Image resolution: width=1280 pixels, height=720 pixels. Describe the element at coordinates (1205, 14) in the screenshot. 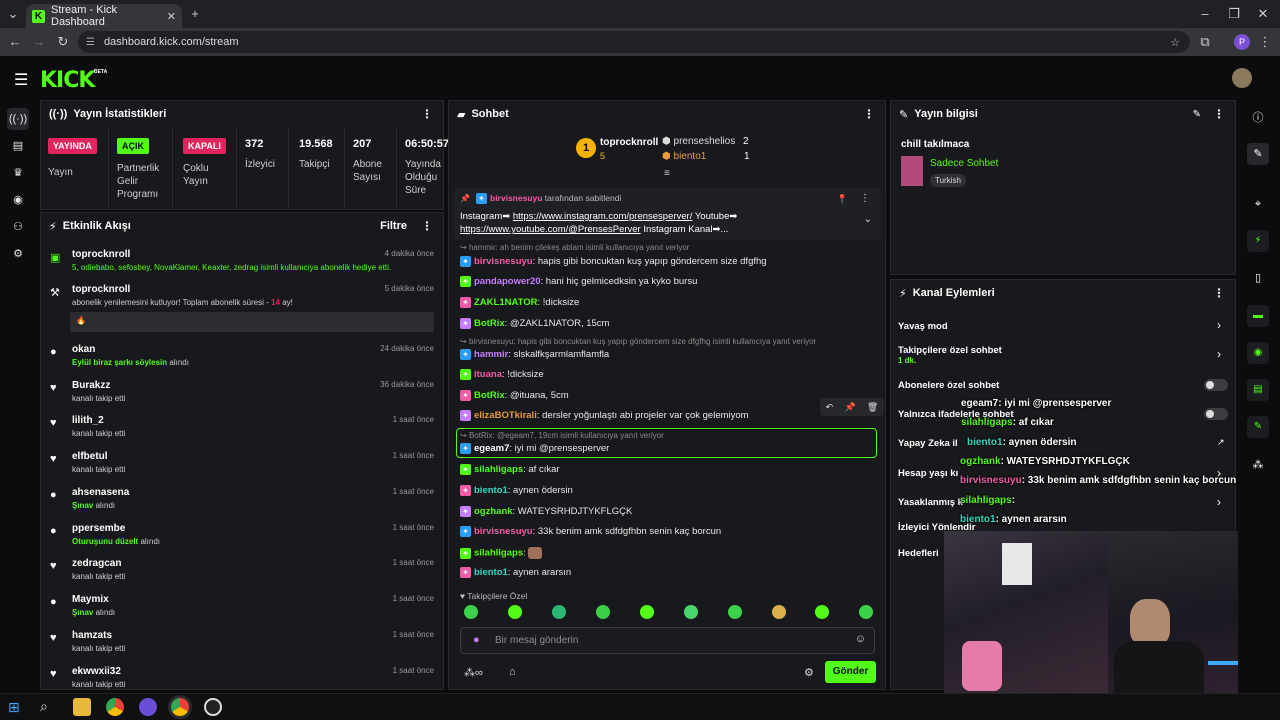

I see `minimize-icon: –` at that location.